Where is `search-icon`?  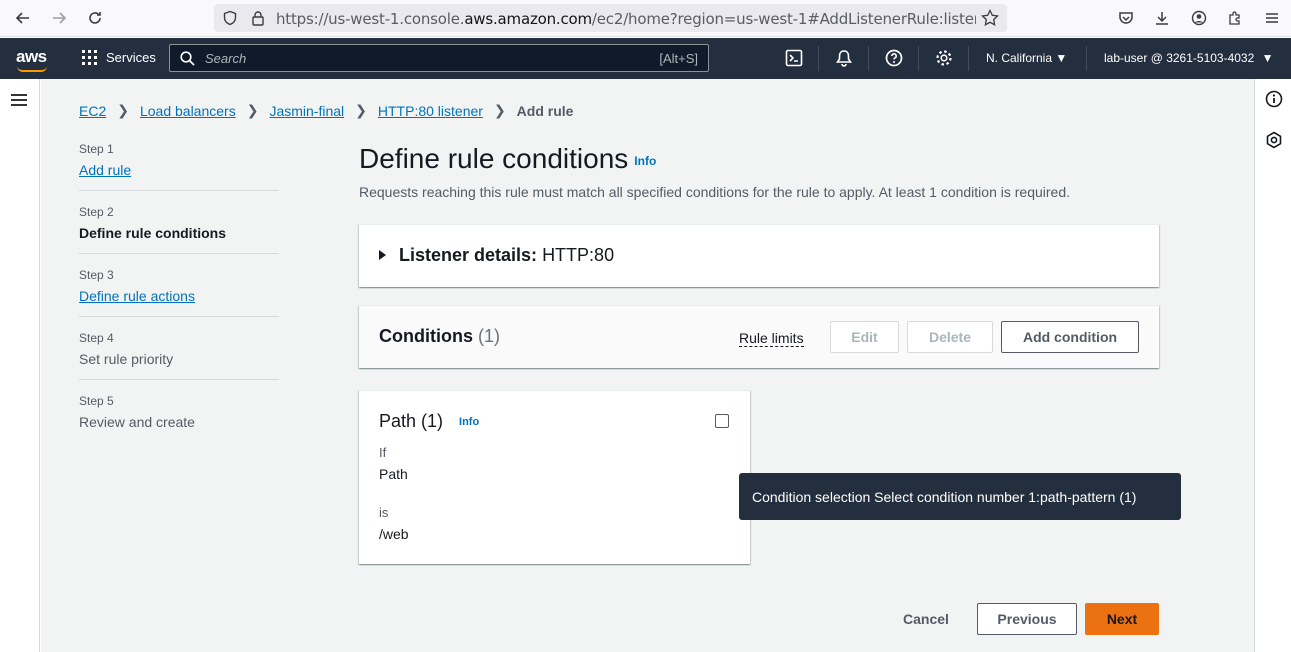
search-icon is located at coordinates (187, 58).